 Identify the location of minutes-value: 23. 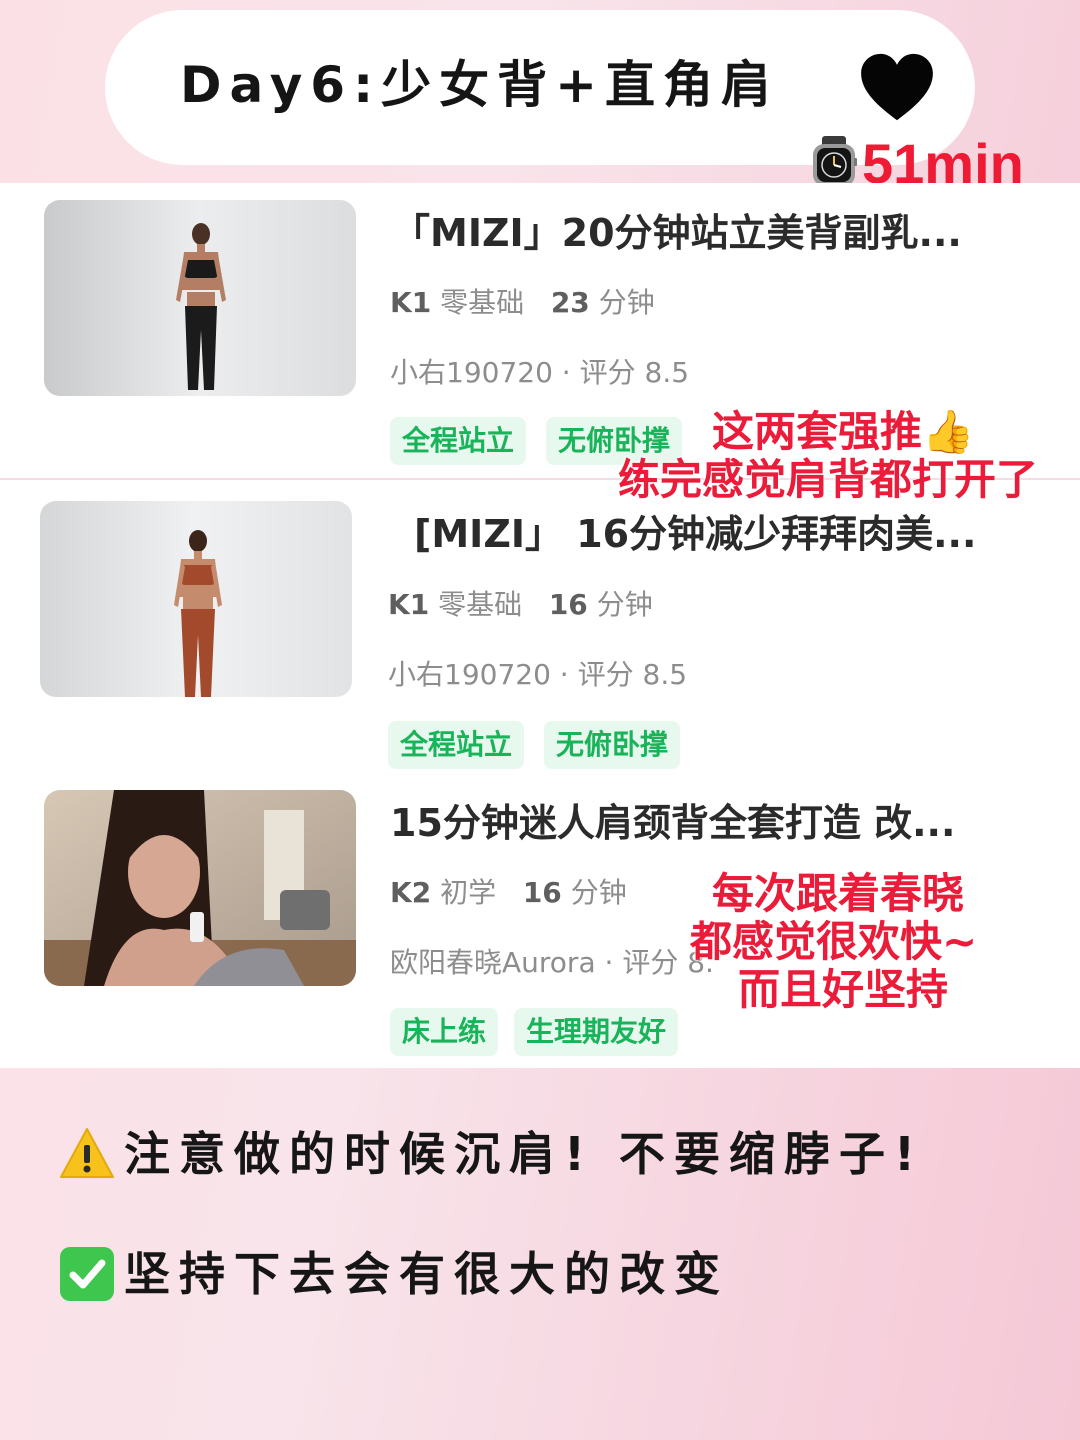
(570, 302).